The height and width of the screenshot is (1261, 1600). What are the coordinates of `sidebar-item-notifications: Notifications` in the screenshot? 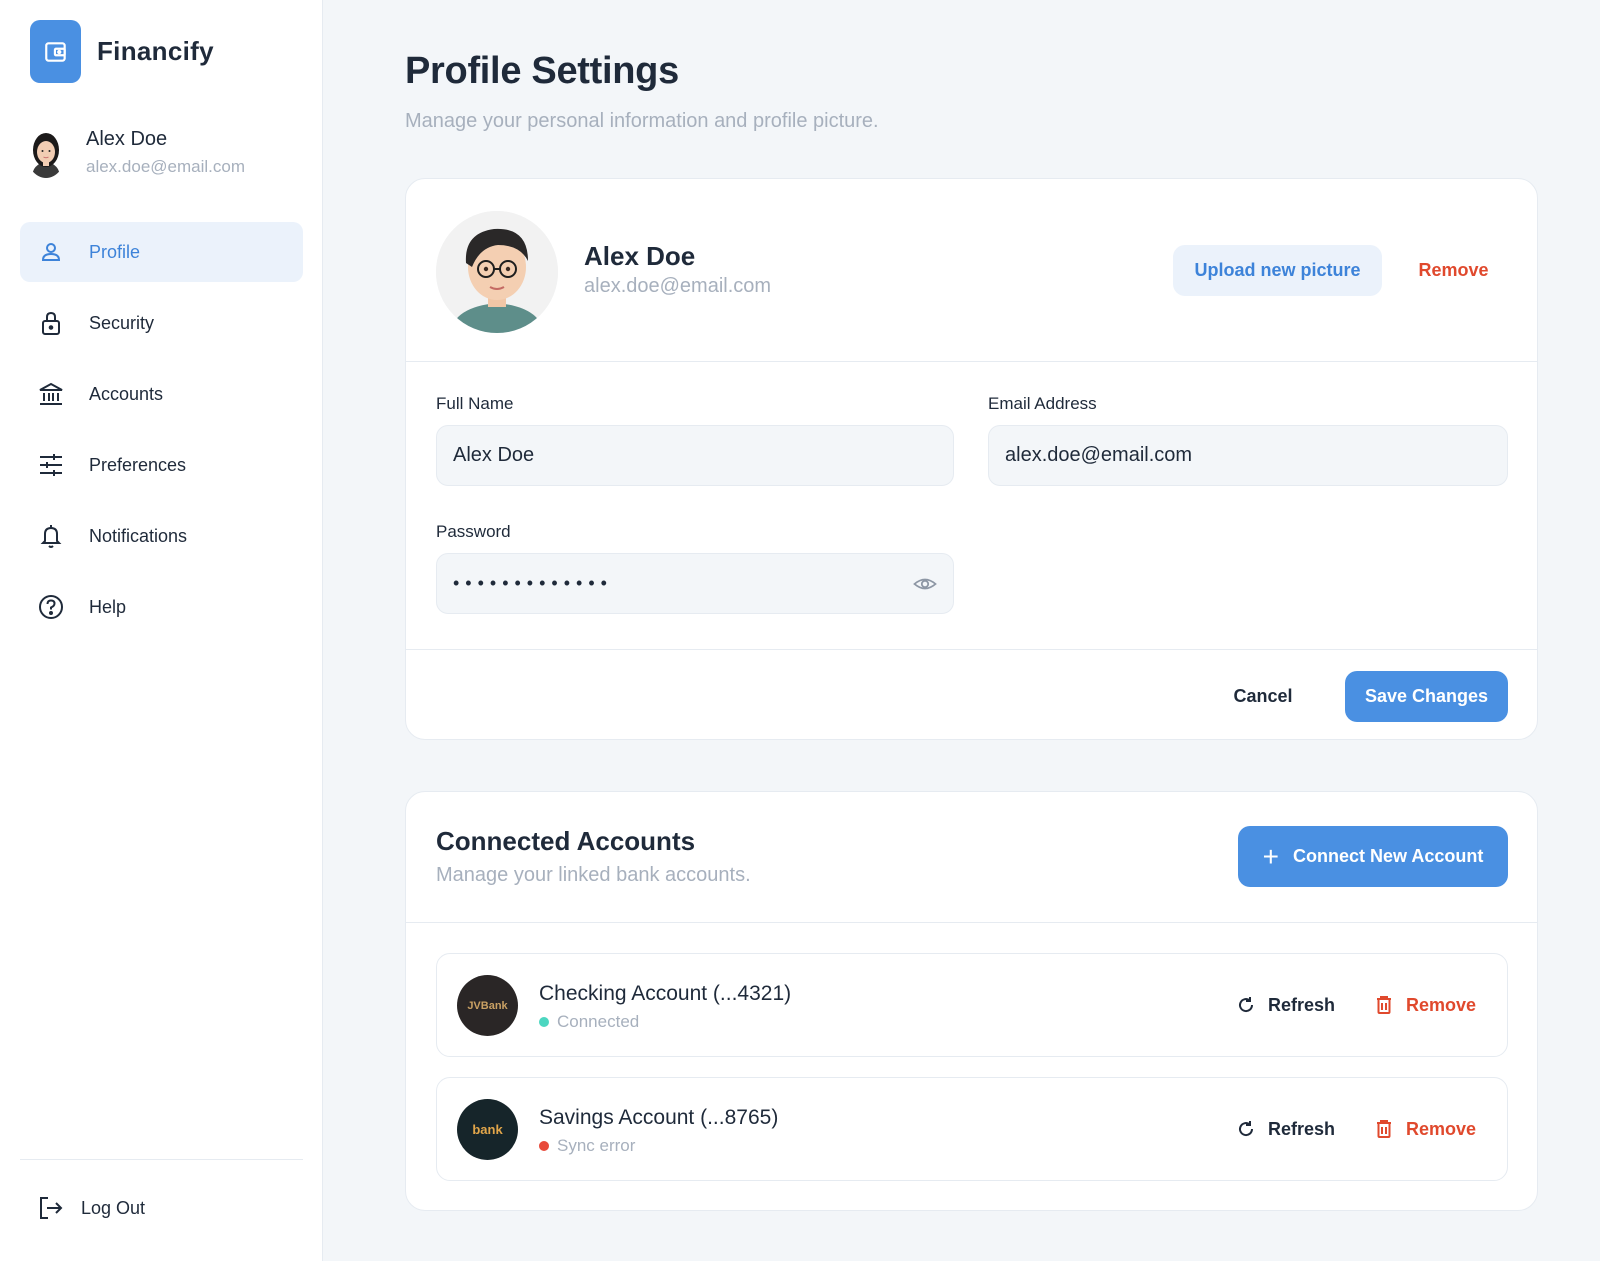 It's located at (161, 536).